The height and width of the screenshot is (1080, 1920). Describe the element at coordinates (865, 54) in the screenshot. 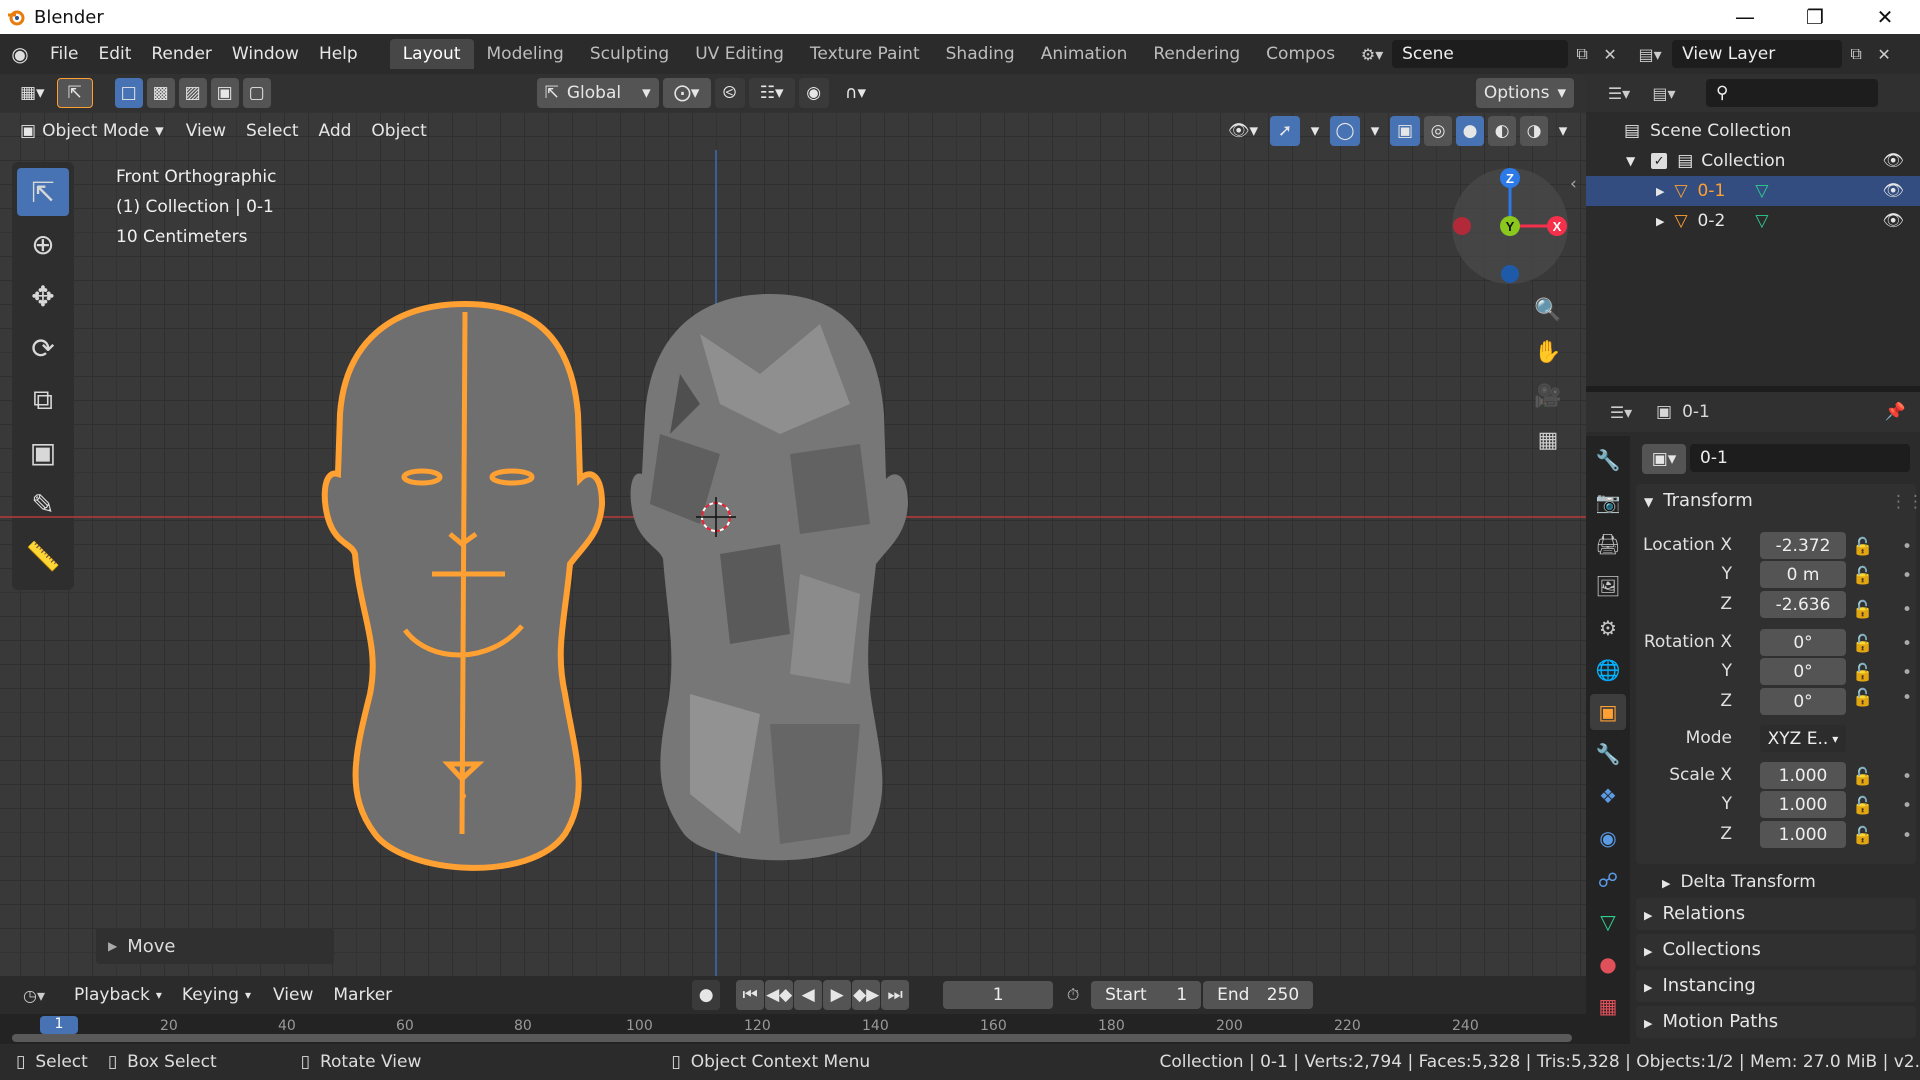

I see `tab-texture-paint: Texture Paint` at that location.